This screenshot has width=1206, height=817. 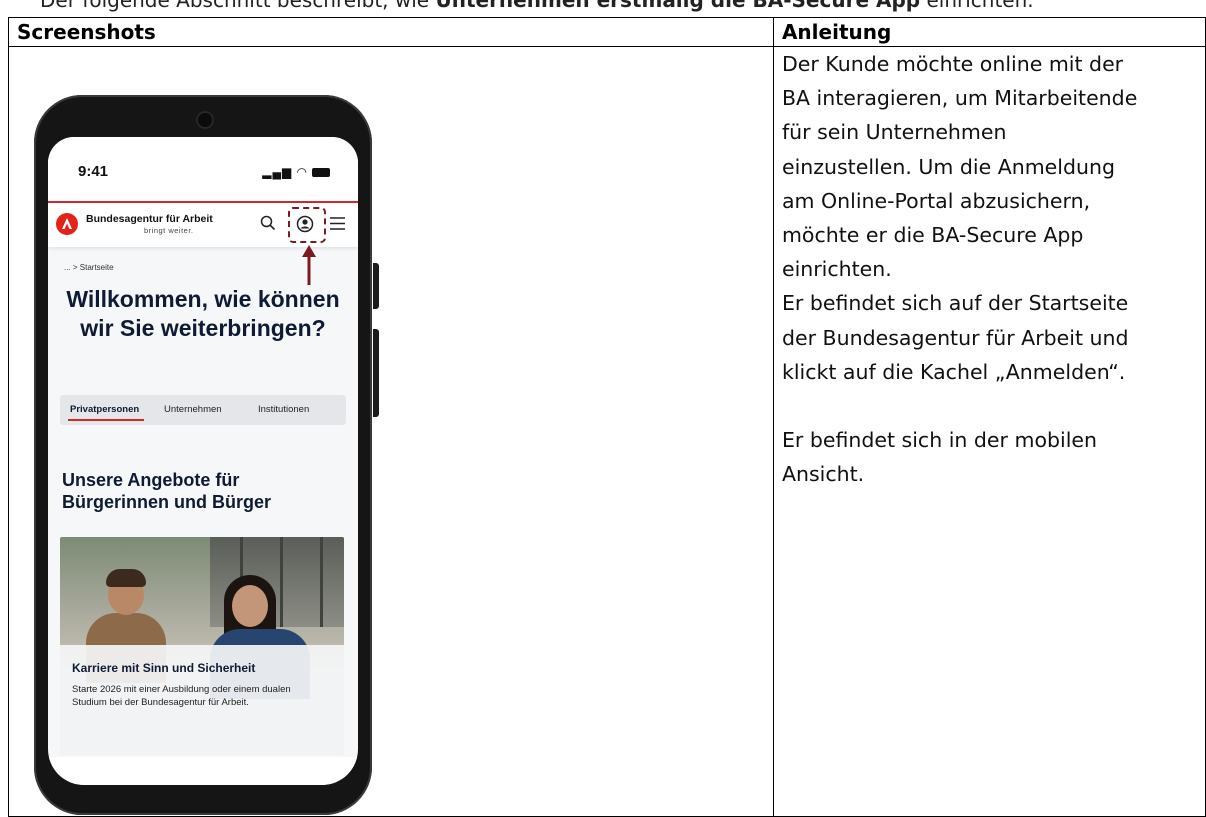 I want to click on phone-volume-button, so click(x=376, y=286).